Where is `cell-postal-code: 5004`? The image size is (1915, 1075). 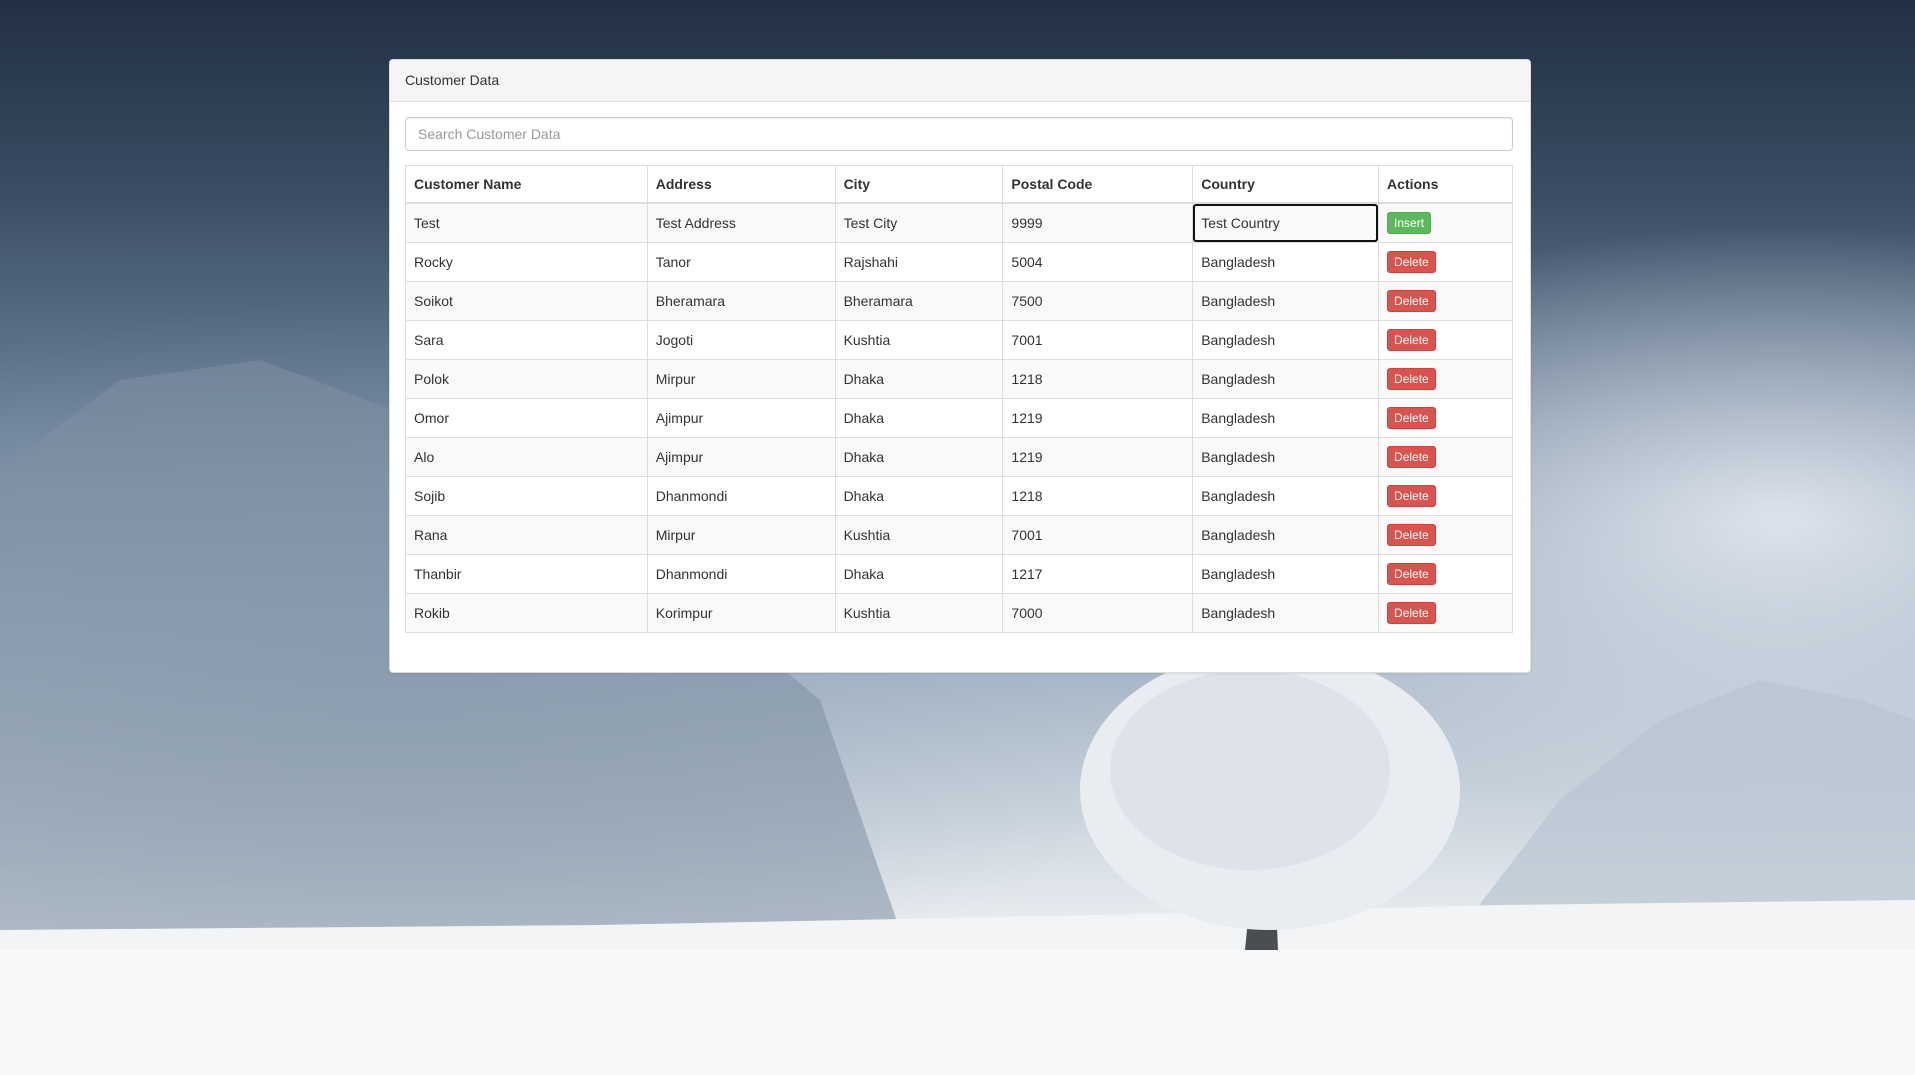
cell-postal-code: 5004 is located at coordinates (1098, 262).